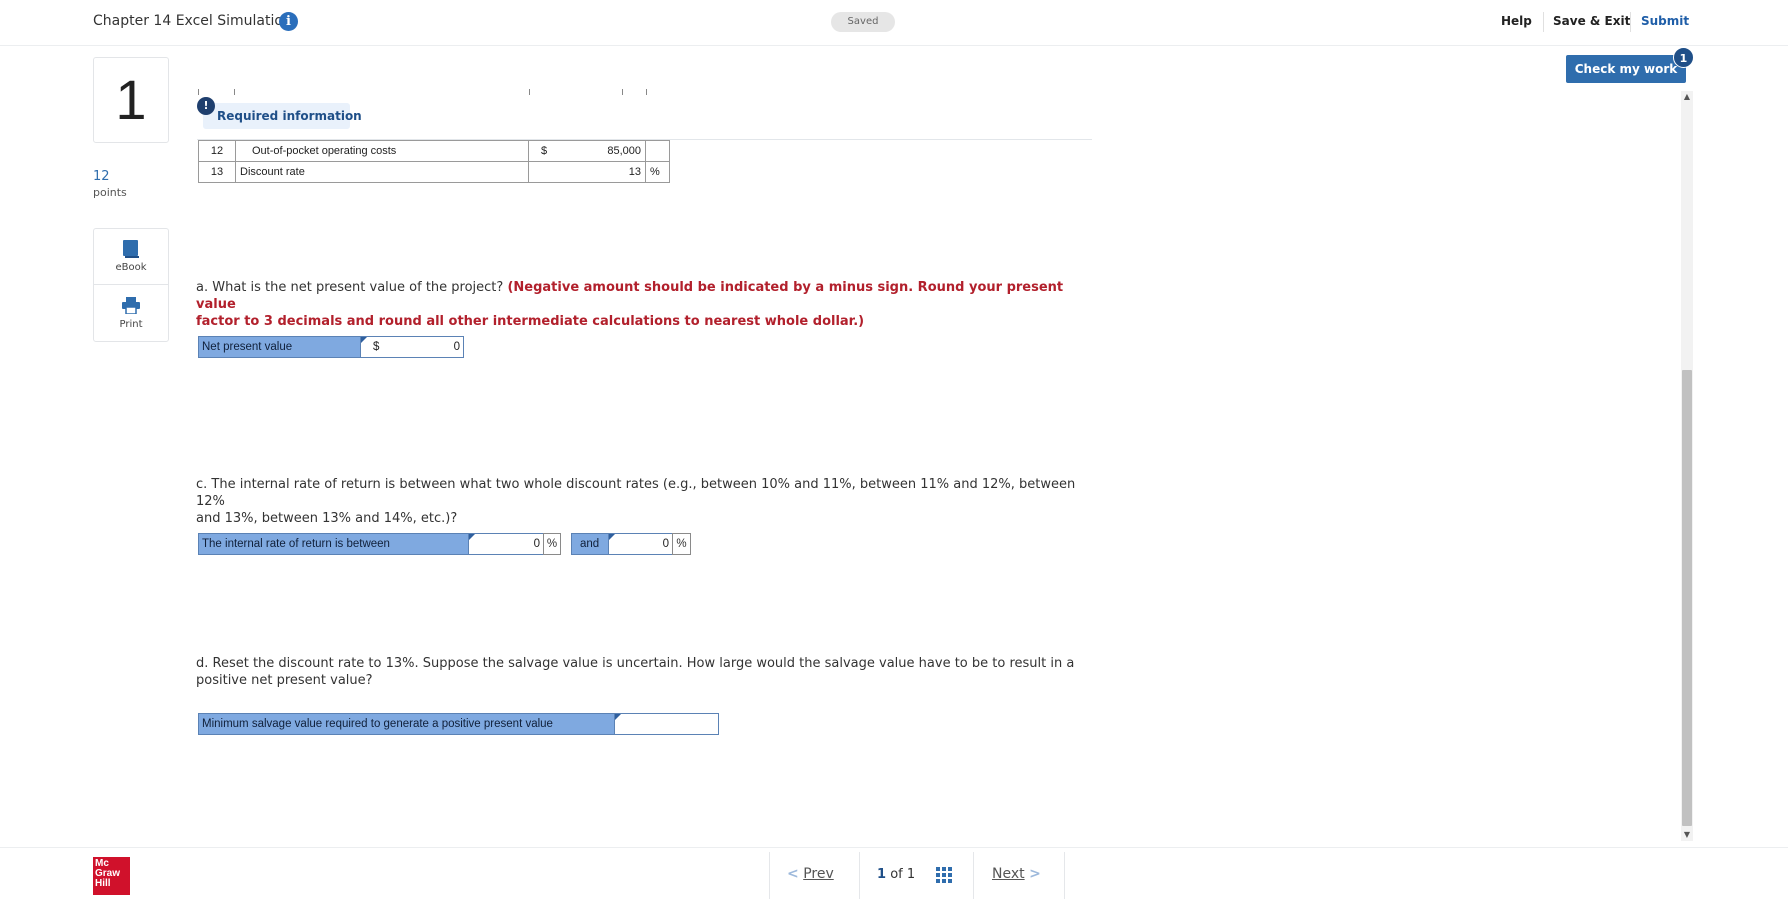 The height and width of the screenshot is (902, 1788). I want to click on table-row: 12 Out-of-pocket operating costs $85,000, so click(434, 151).